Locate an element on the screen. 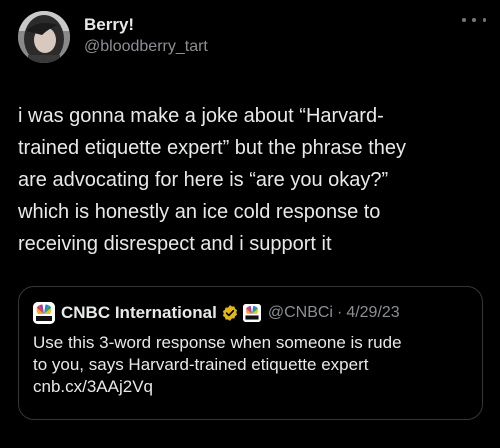  avatar is located at coordinates (44, 37).